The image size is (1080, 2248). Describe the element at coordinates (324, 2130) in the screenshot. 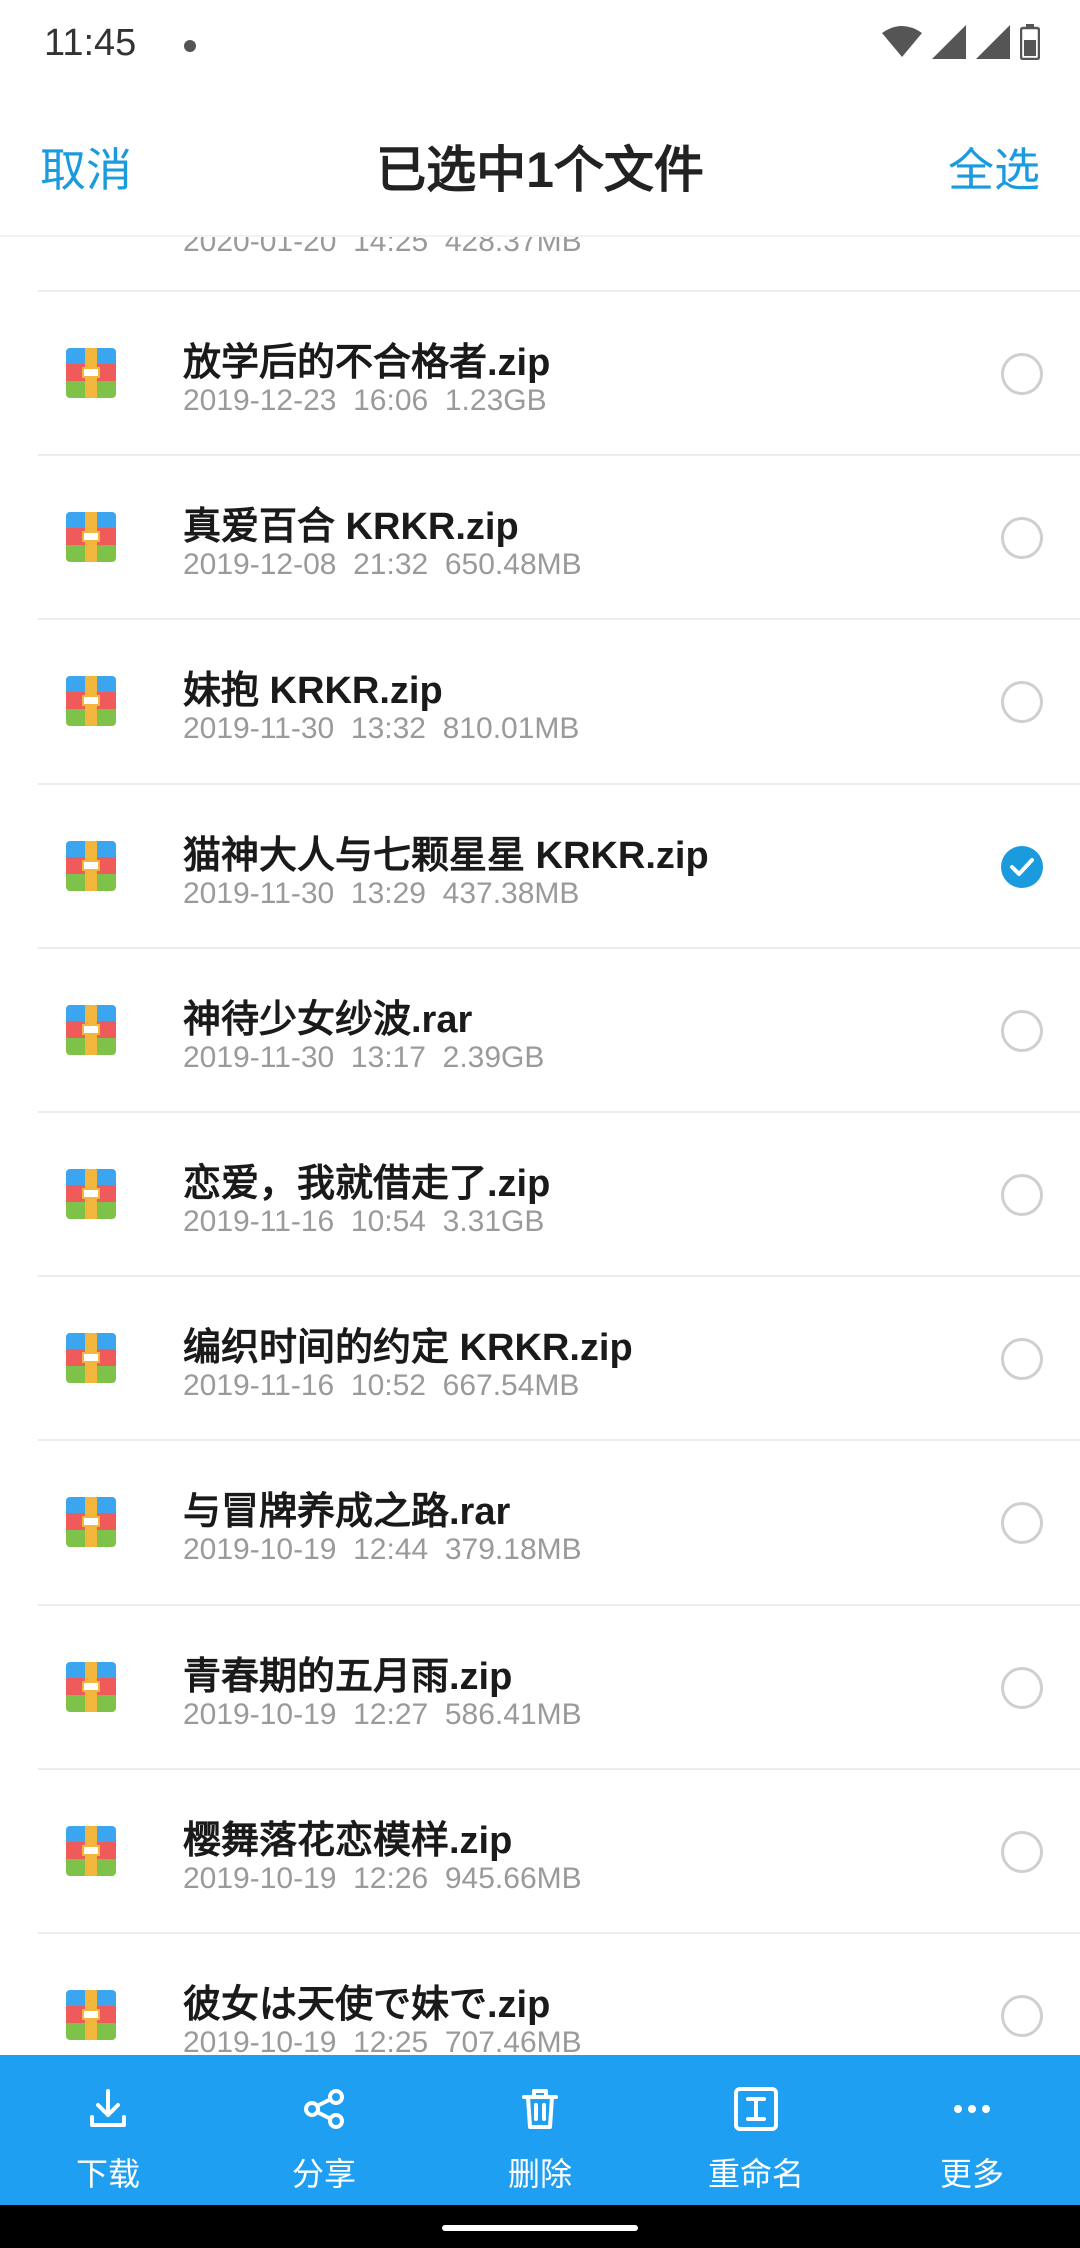

I see `share-button: 分享` at that location.